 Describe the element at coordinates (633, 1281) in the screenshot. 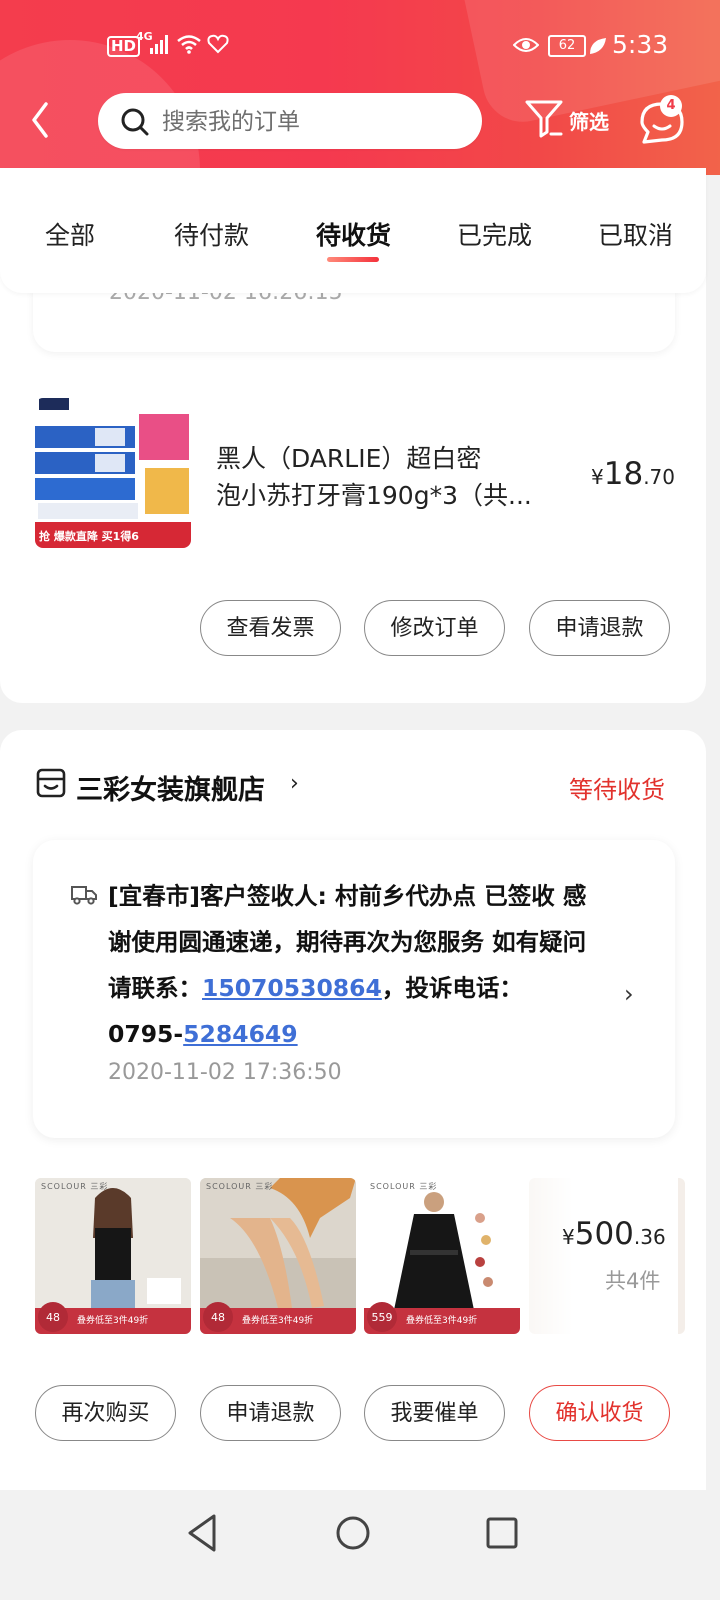

I see `item-count: 共4件` at that location.